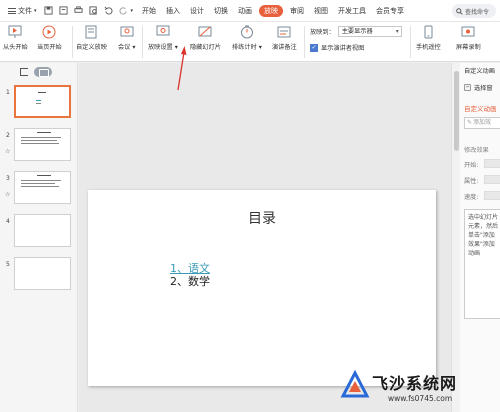 The height and width of the screenshot is (412, 500). What do you see at coordinates (284, 38) in the screenshot?
I see `speaker-notes-button: 演讲备注` at bounding box center [284, 38].